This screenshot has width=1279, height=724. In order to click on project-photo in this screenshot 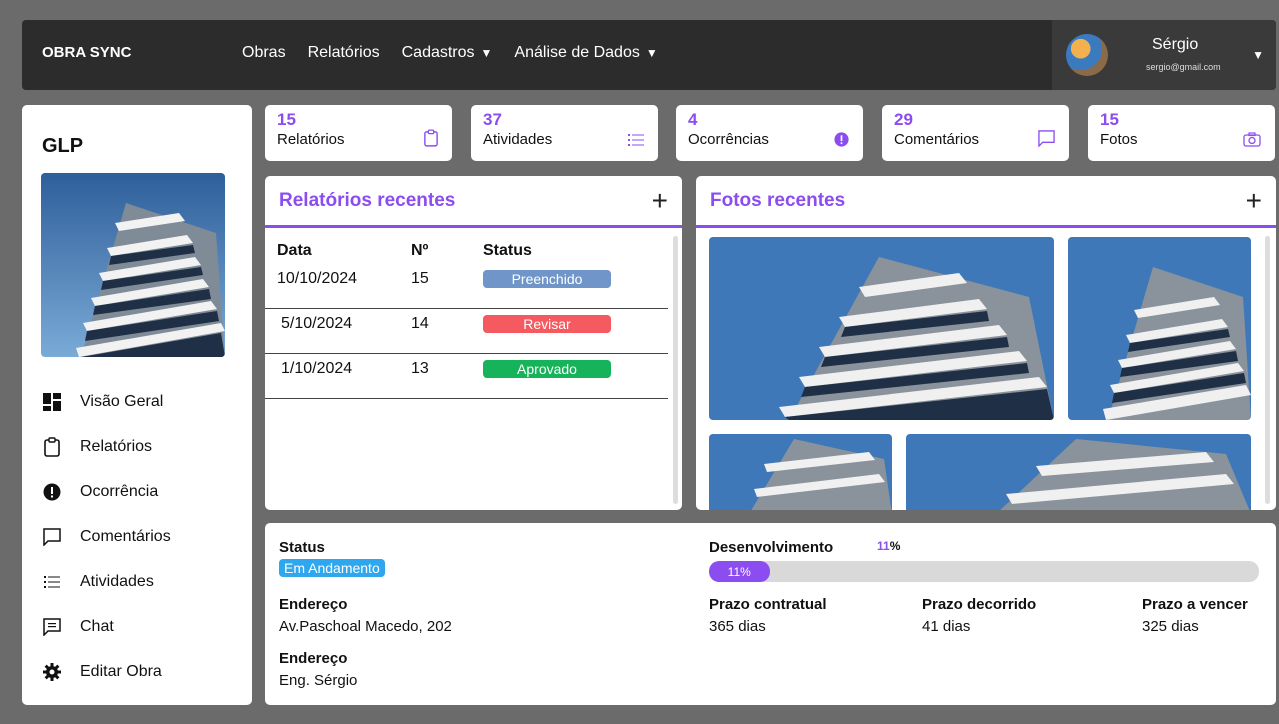, I will do `click(133, 265)`.